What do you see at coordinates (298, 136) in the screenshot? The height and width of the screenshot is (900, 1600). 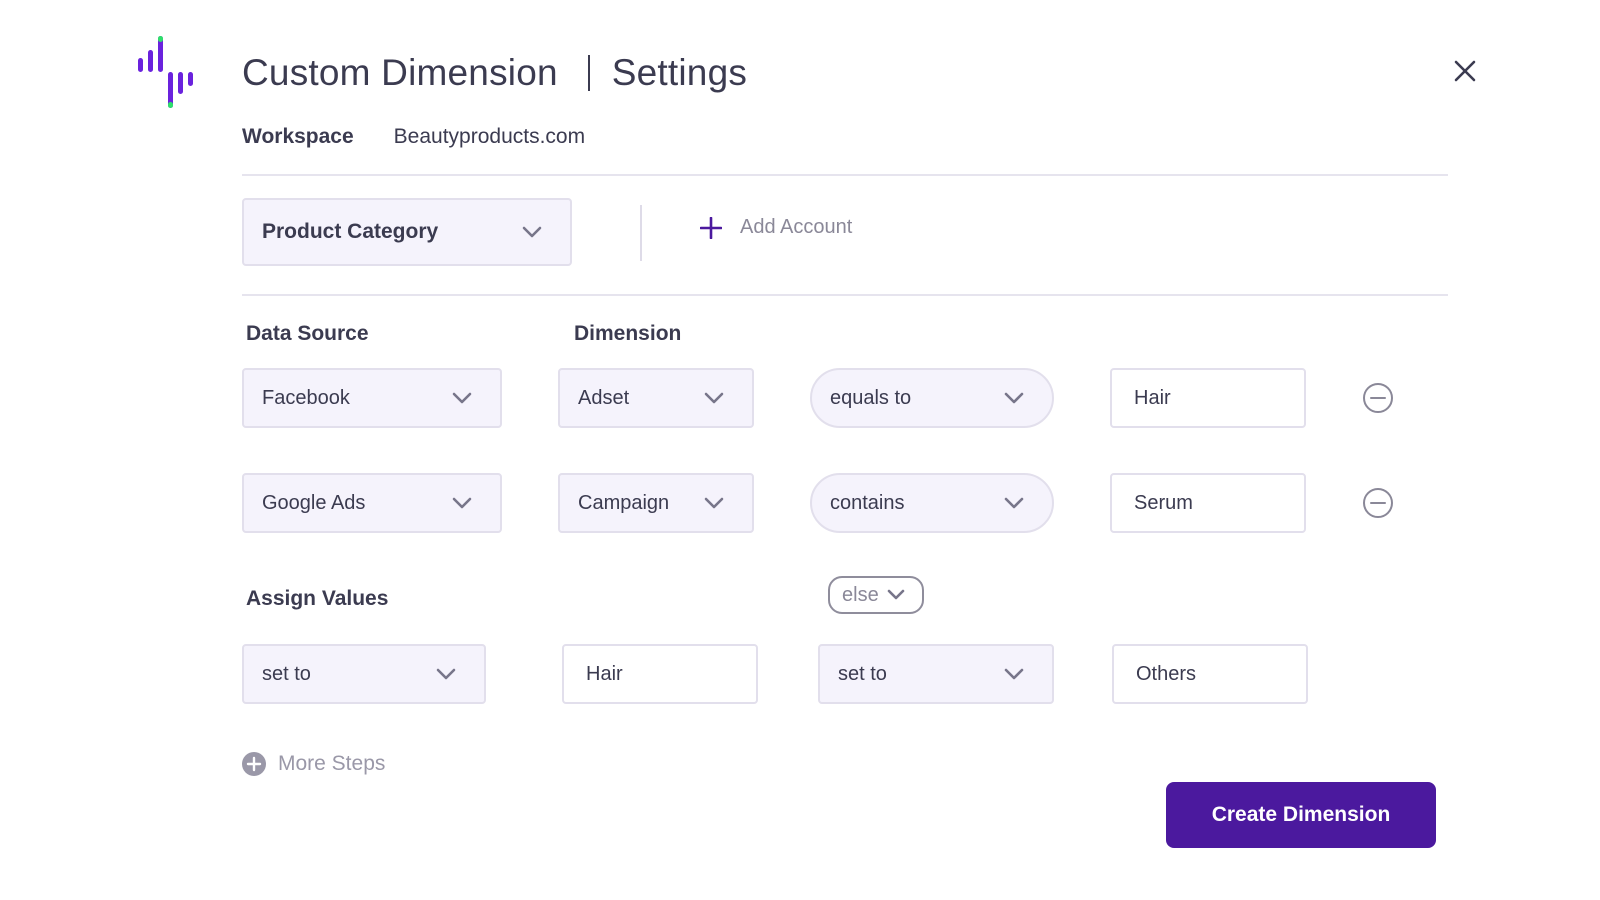 I see `workspace-label: Workspace` at bounding box center [298, 136].